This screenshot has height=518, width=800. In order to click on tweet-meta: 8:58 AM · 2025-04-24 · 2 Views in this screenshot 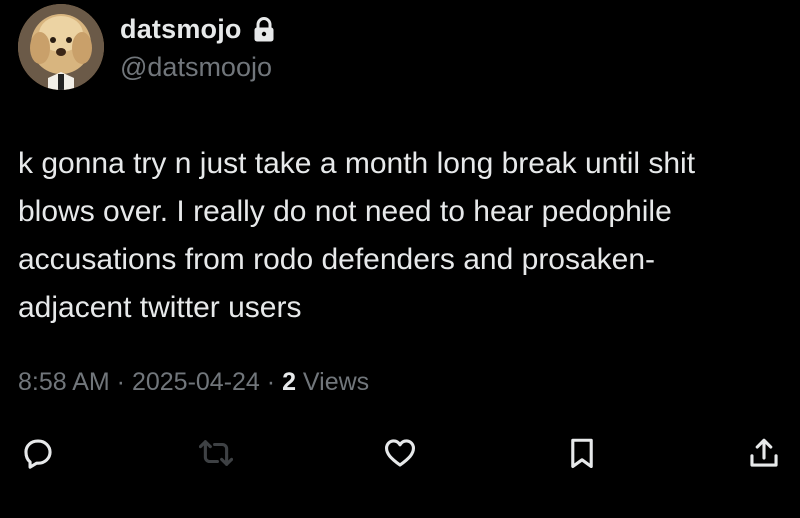, I will do `click(193, 382)`.